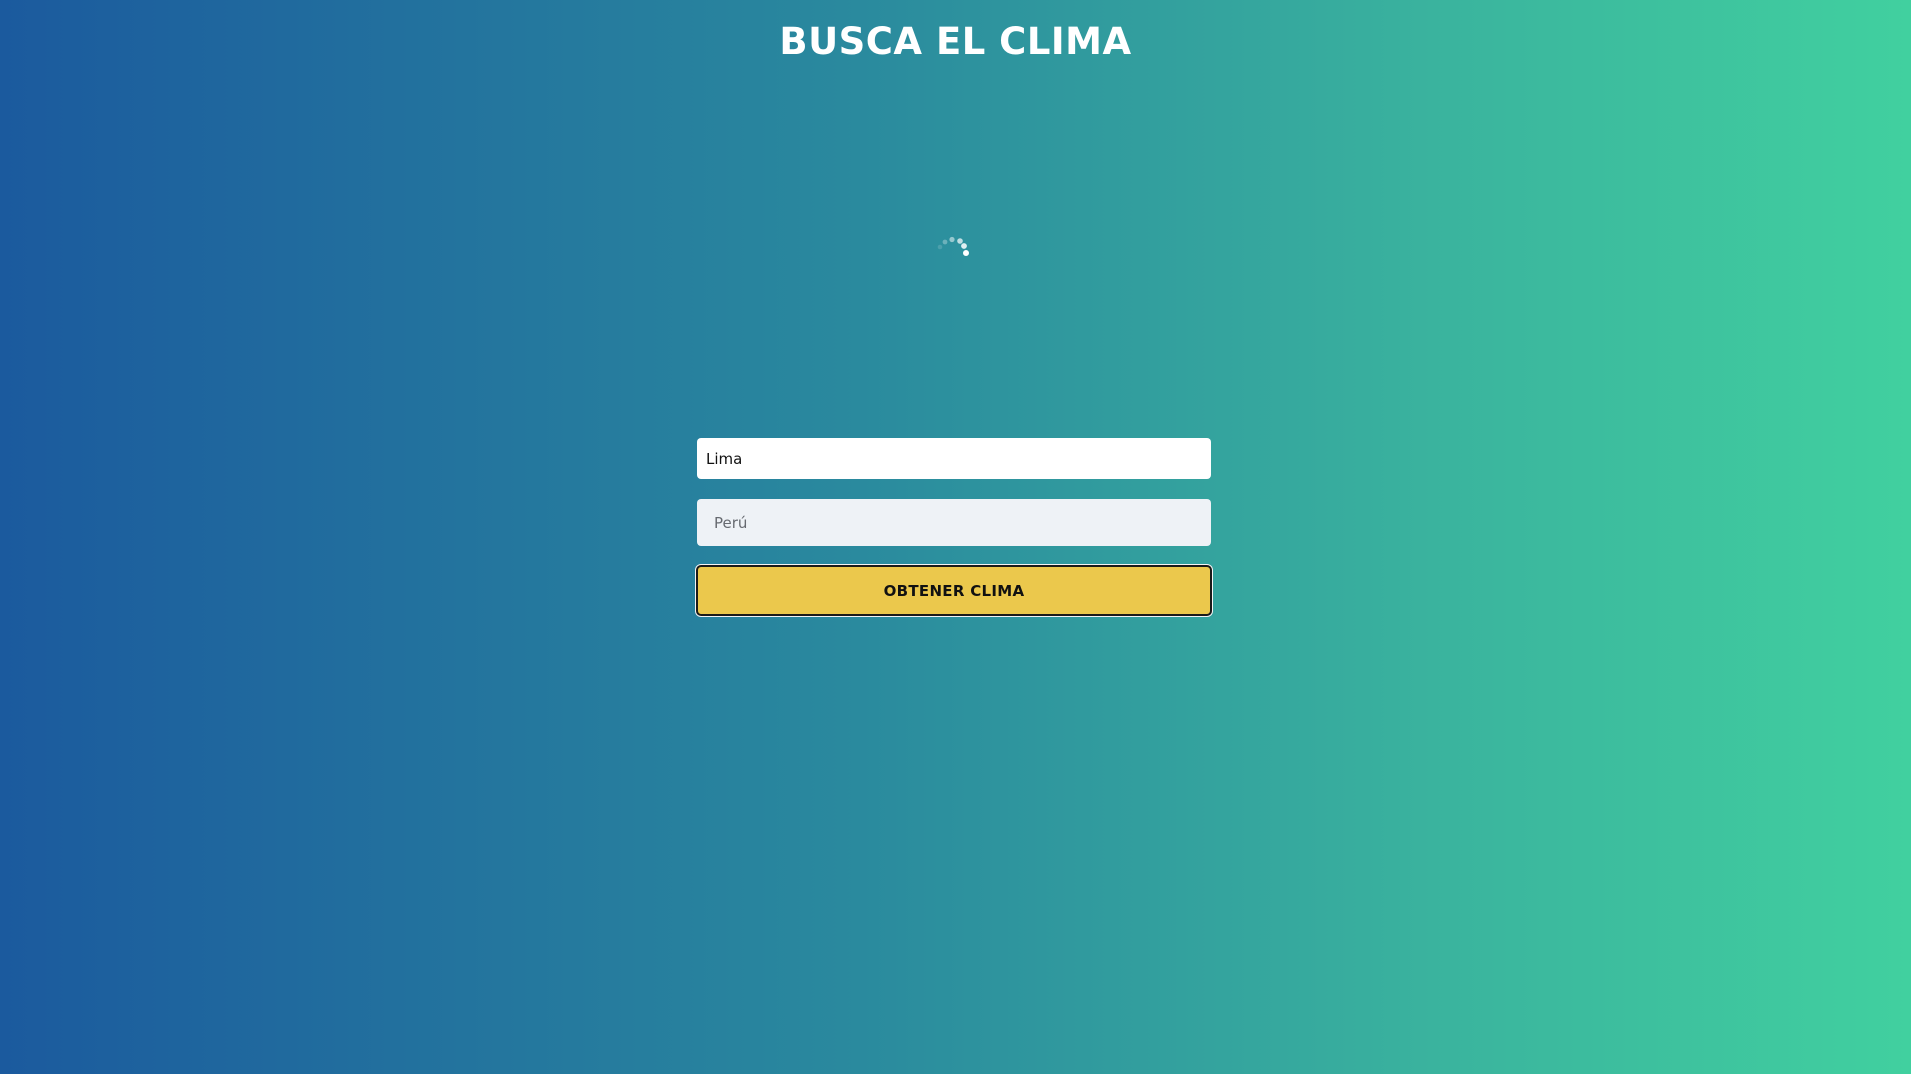  What do you see at coordinates (954, 458) in the screenshot?
I see `city-input` at bounding box center [954, 458].